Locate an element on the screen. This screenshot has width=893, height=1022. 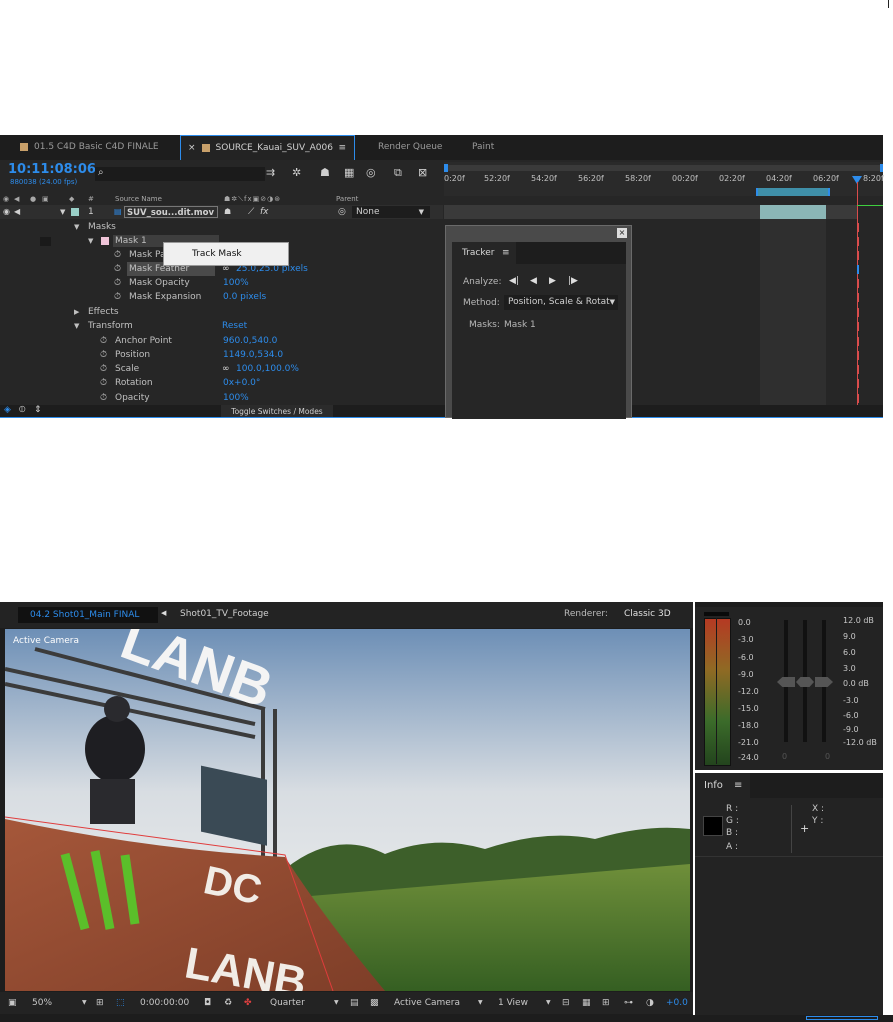
analyze-backward-icon: ◀ is located at coordinates (533, 281).